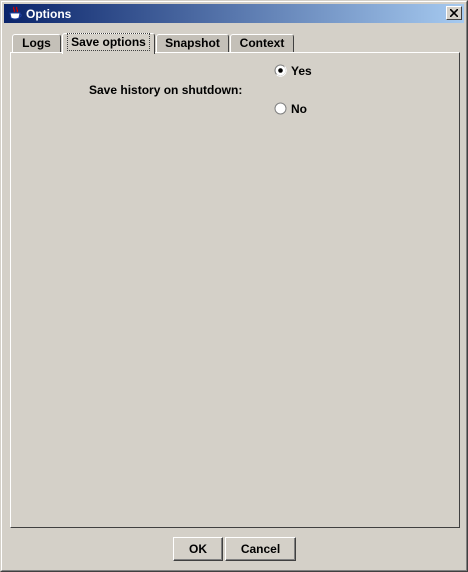  I want to click on close-icon, so click(454, 13).